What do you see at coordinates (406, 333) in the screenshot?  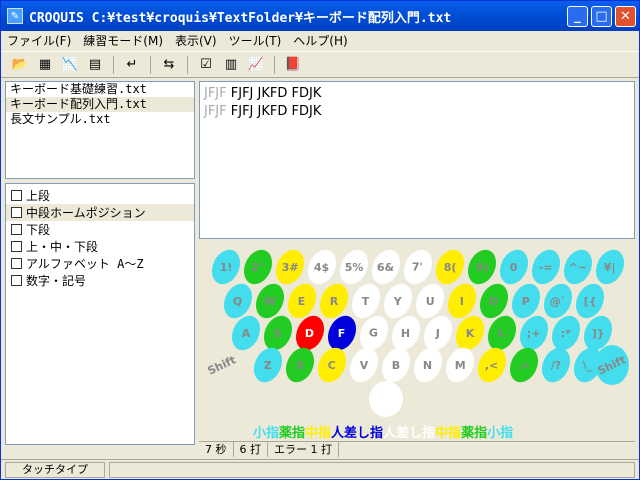 I see `key-label: H` at bounding box center [406, 333].